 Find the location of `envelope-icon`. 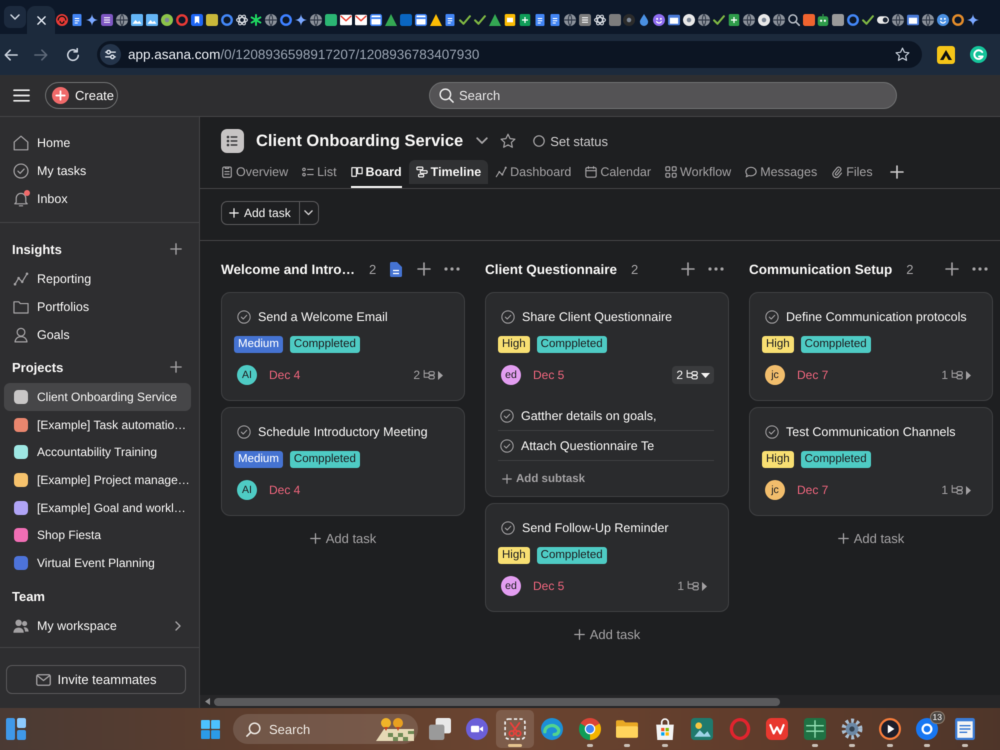

envelope-icon is located at coordinates (346, 20).